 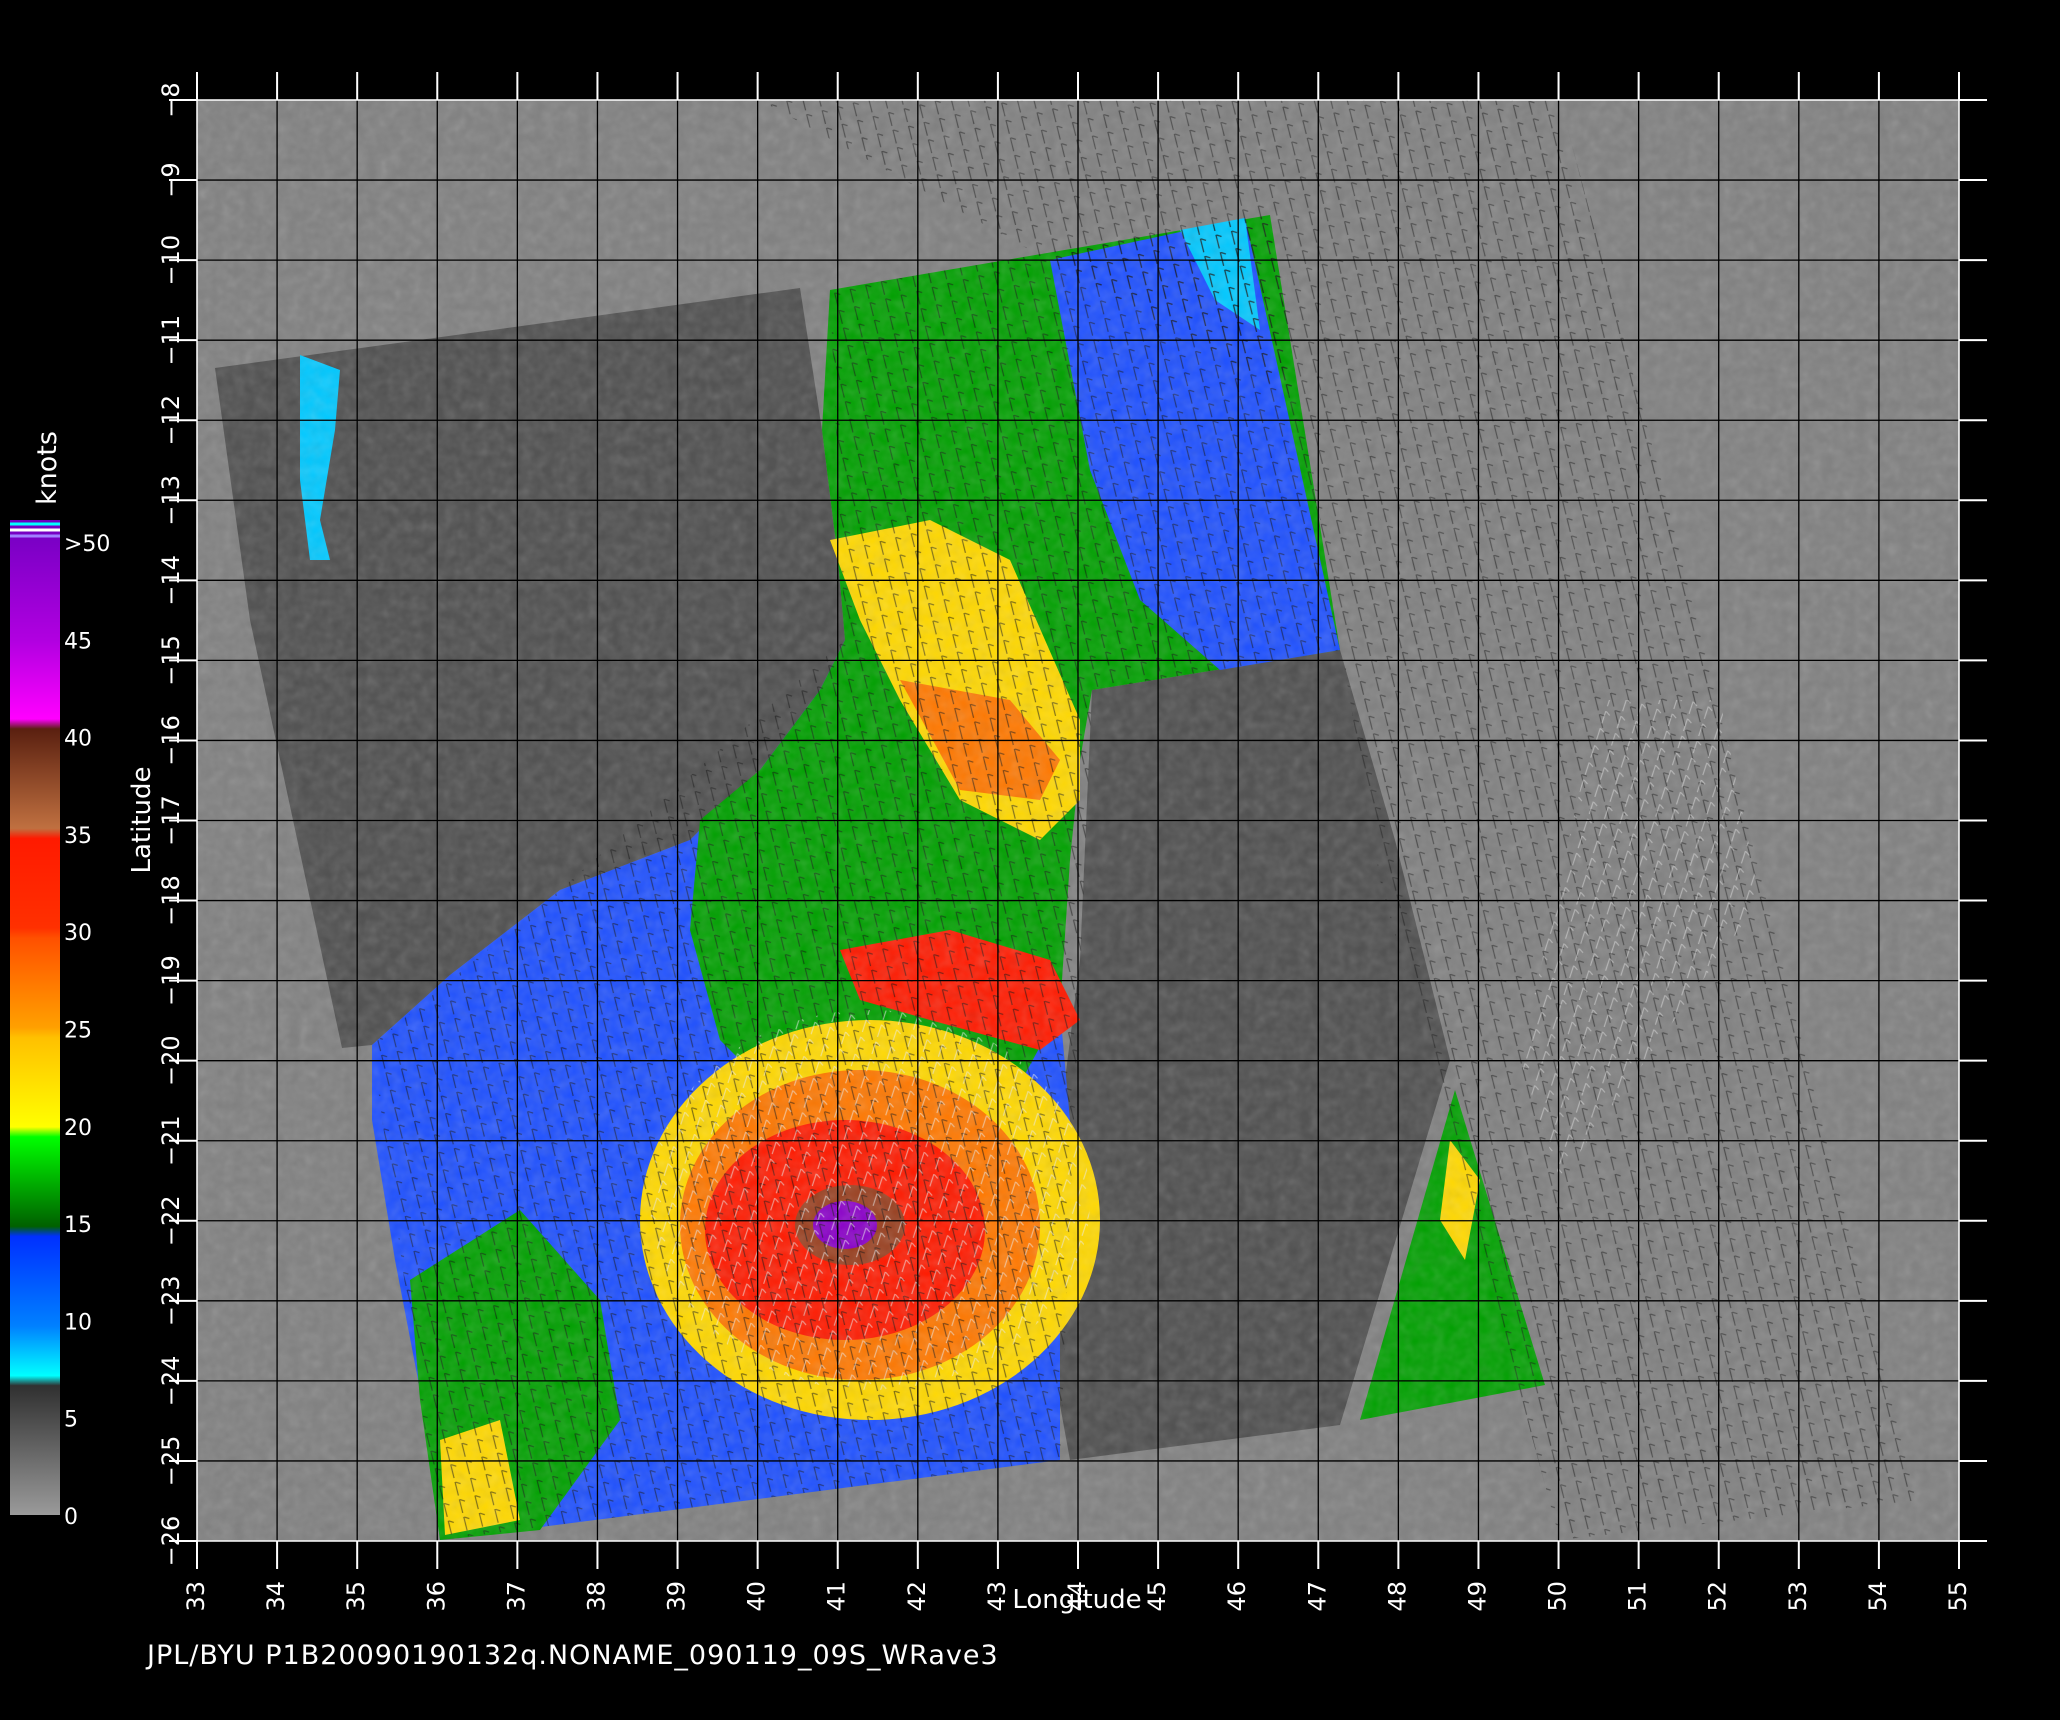 I want to click on y-tick-label: −24, so click(x=171, y=1381).